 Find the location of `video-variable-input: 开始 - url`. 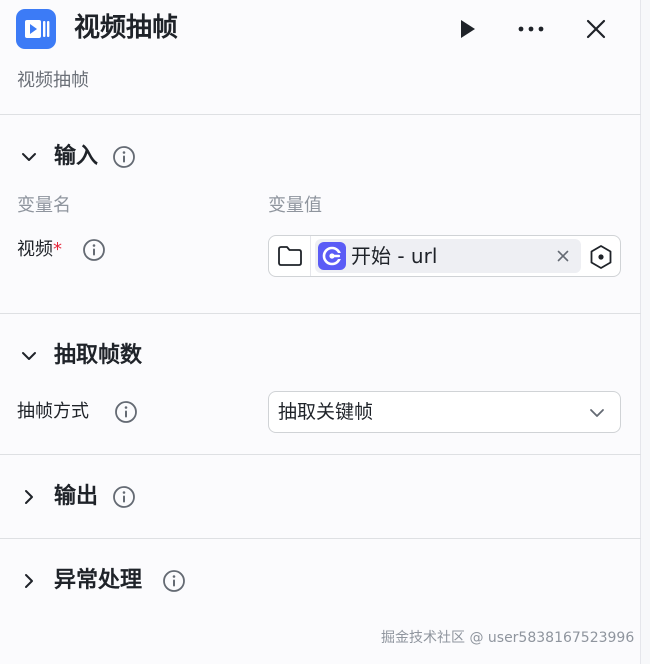

video-variable-input: 开始 - url is located at coordinates (444, 256).